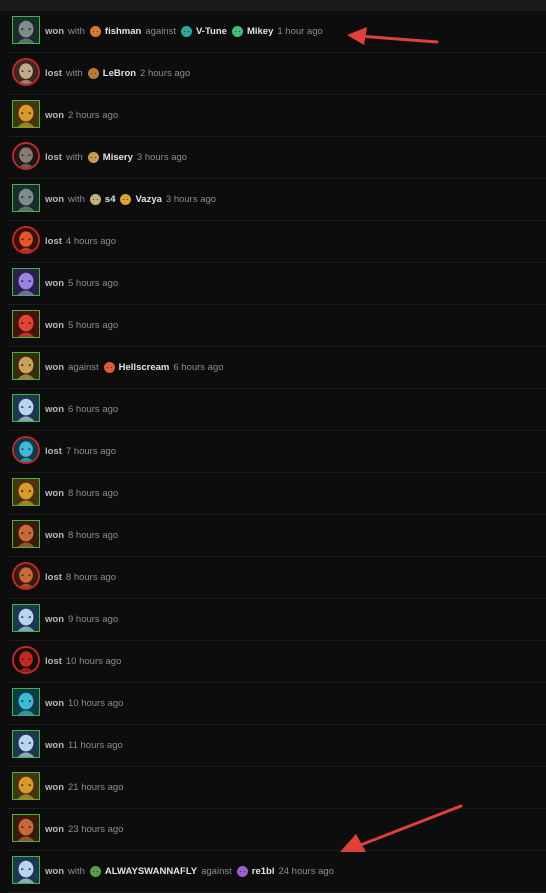  I want to click on match-row: won 21 hours ago, so click(277, 788).